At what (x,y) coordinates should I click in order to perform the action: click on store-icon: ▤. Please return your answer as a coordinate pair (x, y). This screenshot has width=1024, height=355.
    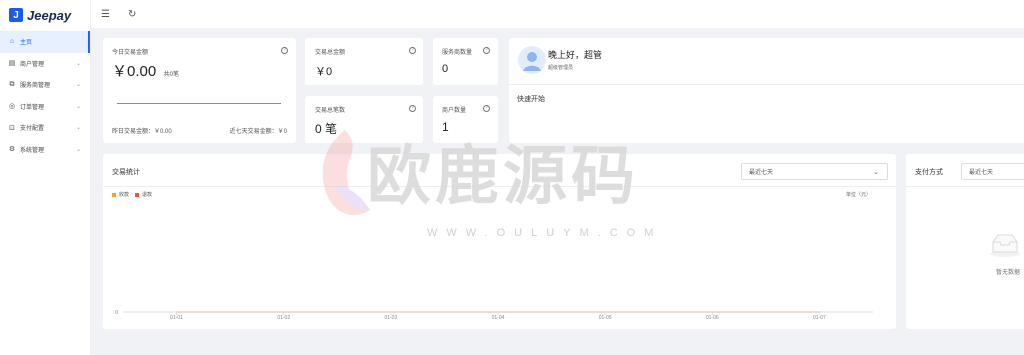
    Looking at the image, I should click on (12, 64).